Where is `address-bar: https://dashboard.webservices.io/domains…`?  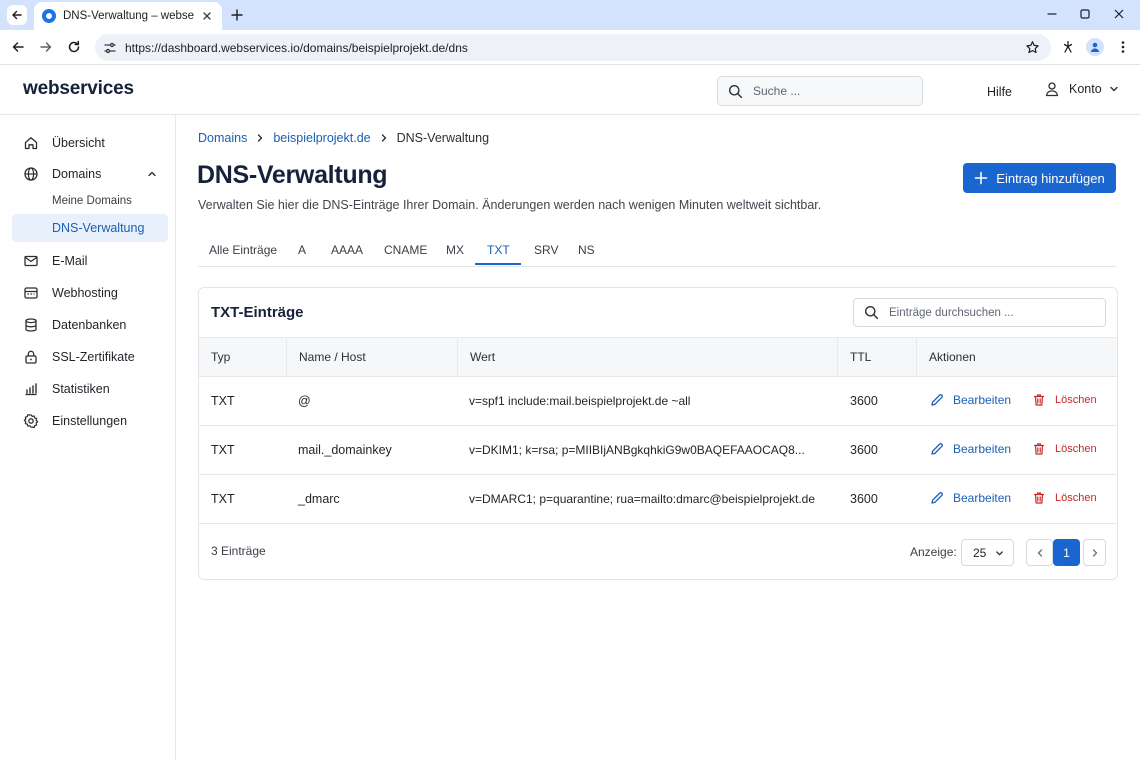
address-bar: https://dashboard.webservices.io/domains… is located at coordinates (573, 47).